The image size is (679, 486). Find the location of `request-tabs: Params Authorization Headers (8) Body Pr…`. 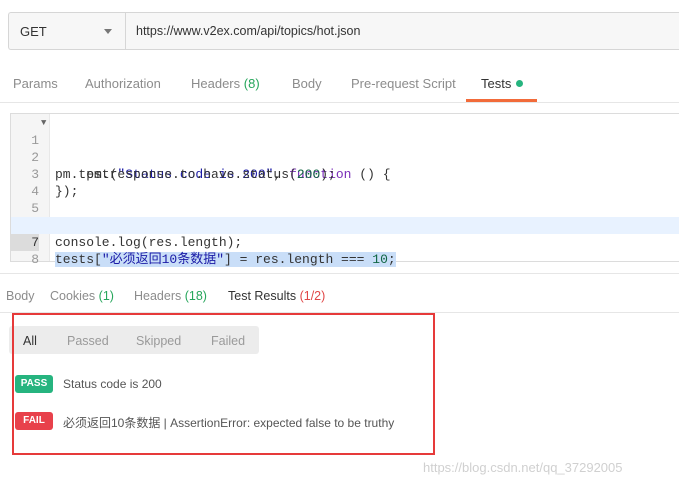

request-tabs: Params Authorization Headers (8) Body Pr… is located at coordinates (339, 83).